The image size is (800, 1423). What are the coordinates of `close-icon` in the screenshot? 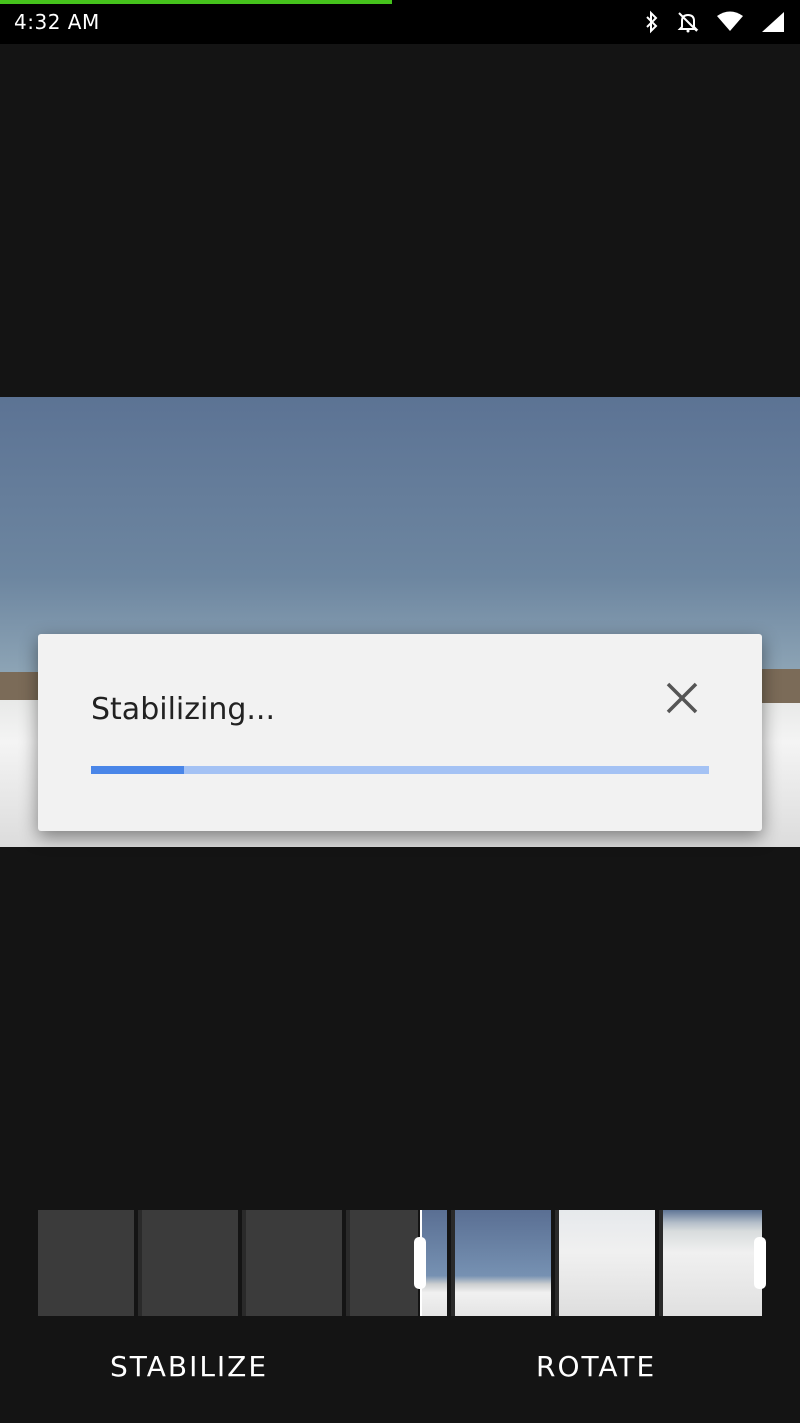 It's located at (682, 698).